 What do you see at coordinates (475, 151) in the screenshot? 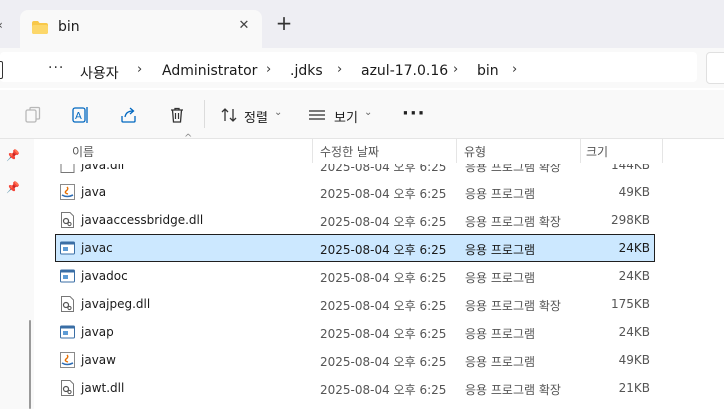
I see `column-header-type: 유형` at bounding box center [475, 151].